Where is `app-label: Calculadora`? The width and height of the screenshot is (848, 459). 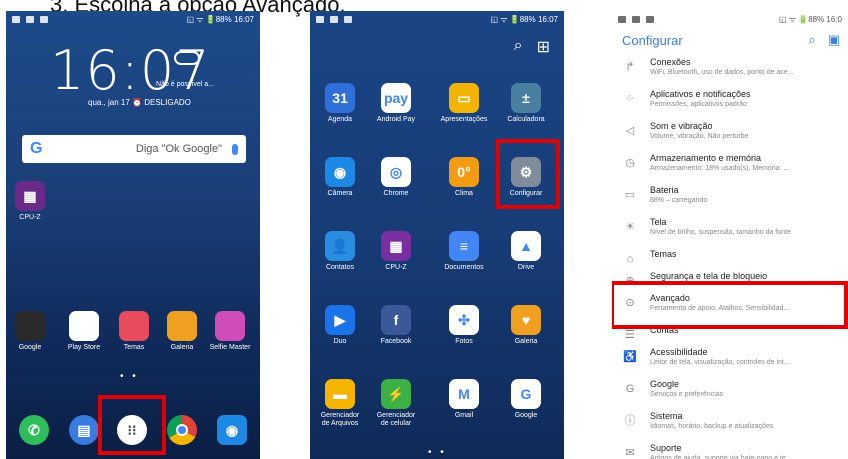
app-label: Calculadora is located at coordinates (526, 119).